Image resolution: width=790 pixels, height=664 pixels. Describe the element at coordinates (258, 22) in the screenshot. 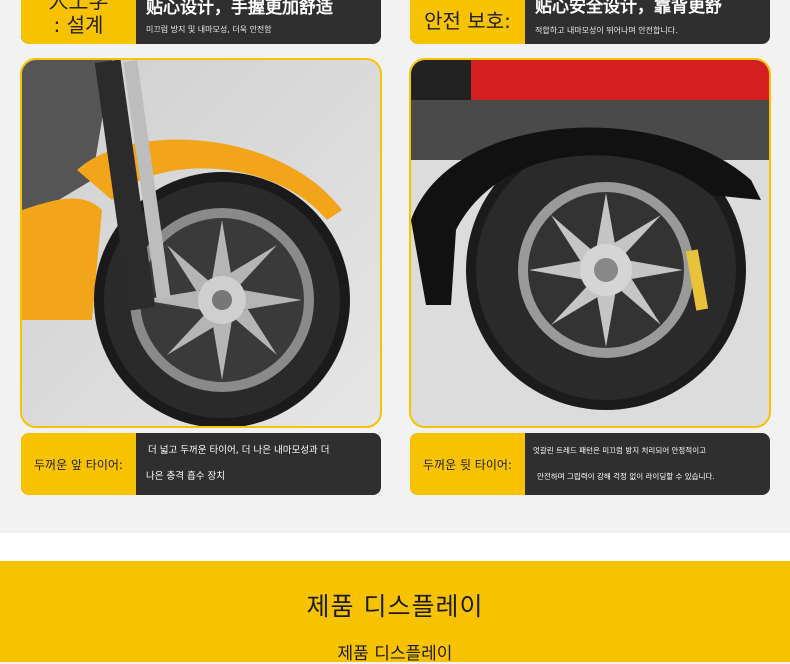

I see `top-left-desc: 贴心设计，手握更加舒适 미끄럼 방지 및 내마모성, 더욱 안전함` at that location.